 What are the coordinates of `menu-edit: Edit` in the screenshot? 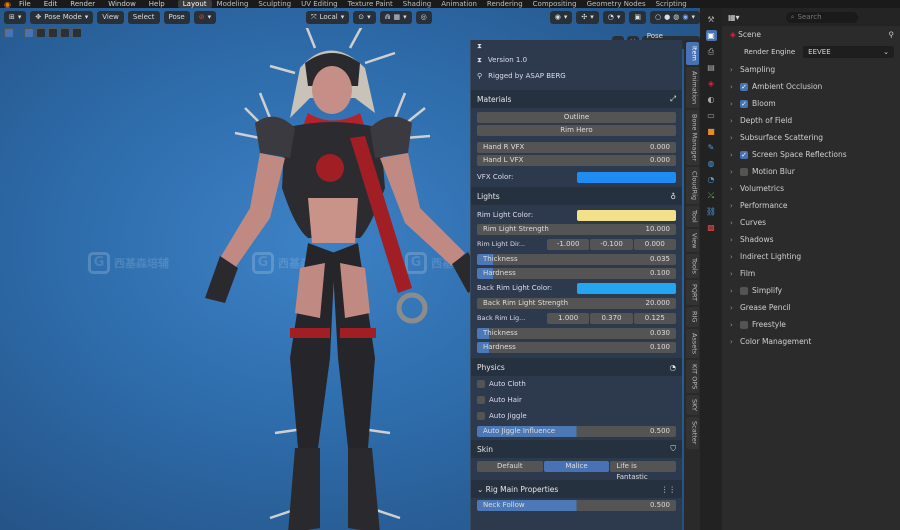 It's located at (51, 4).